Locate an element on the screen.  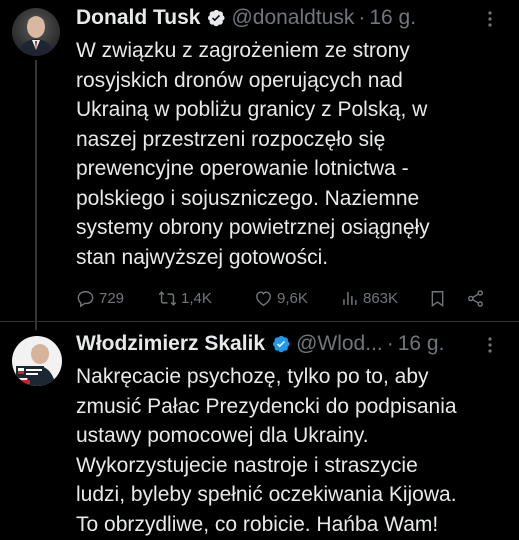
reply-button: 729 is located at coordinates (100, 298).